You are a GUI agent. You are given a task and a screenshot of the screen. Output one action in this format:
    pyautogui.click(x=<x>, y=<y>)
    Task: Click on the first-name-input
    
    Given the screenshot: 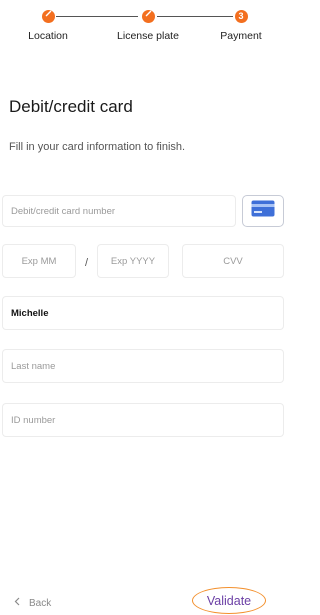 What is the action you would take?
    pyautogui.click(x=143, y=313)
    